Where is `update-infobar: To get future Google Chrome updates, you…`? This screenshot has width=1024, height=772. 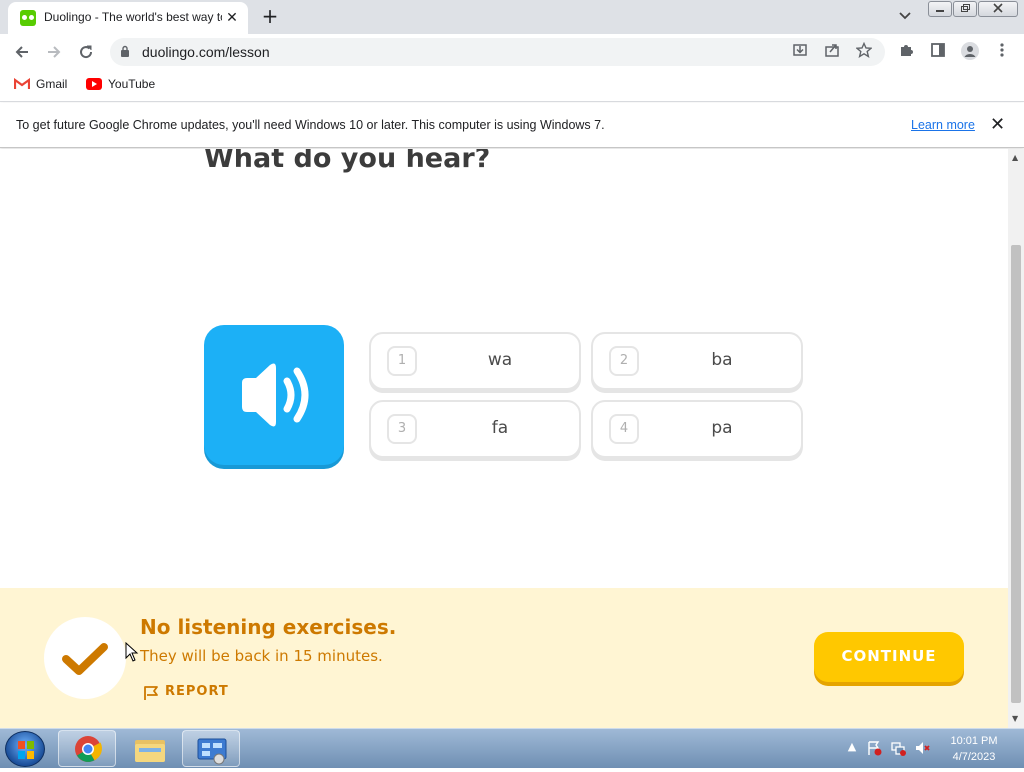 update-infobar: To get future Google Chrome updates, you… is located at coordinates (512, 125).